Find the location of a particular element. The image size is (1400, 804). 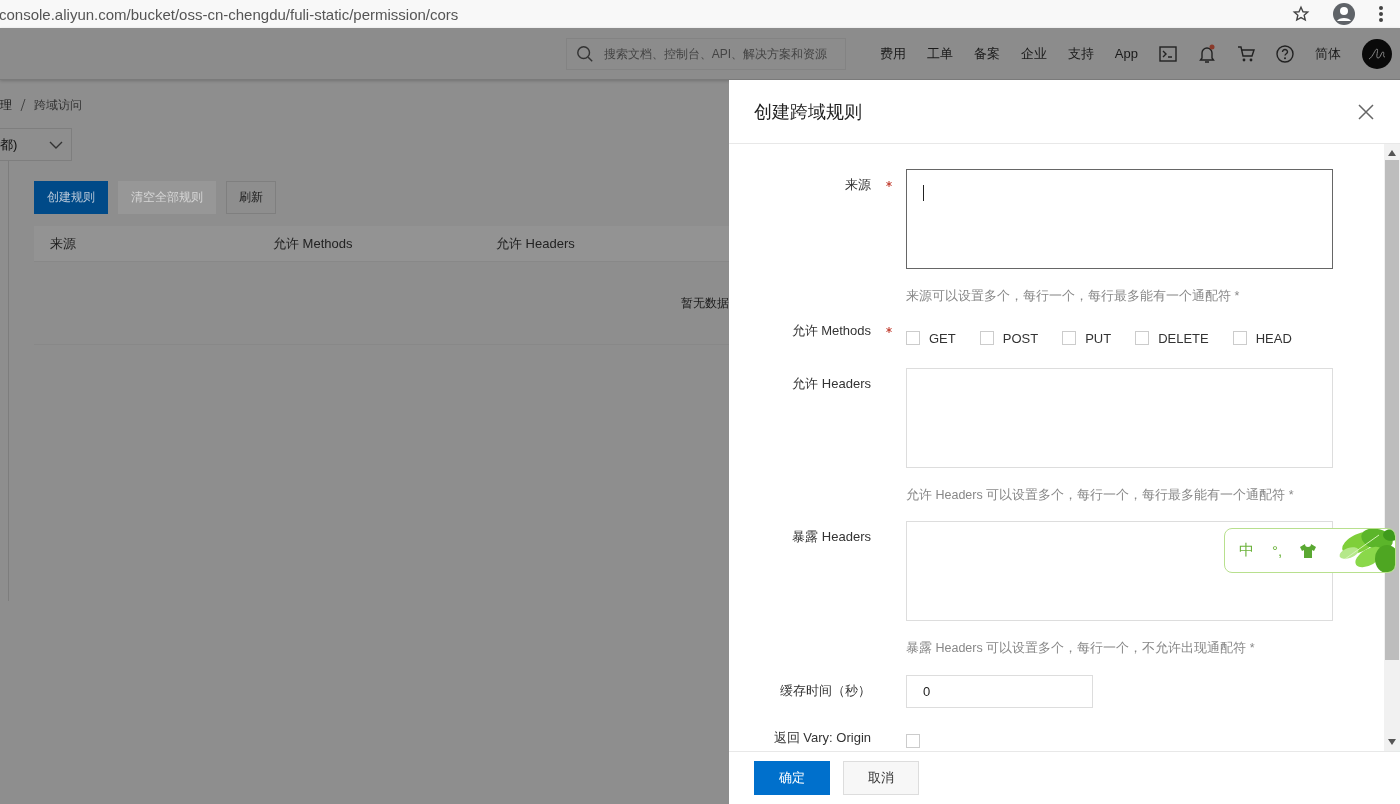

menu-icon is located at coordinates (1381, 14).